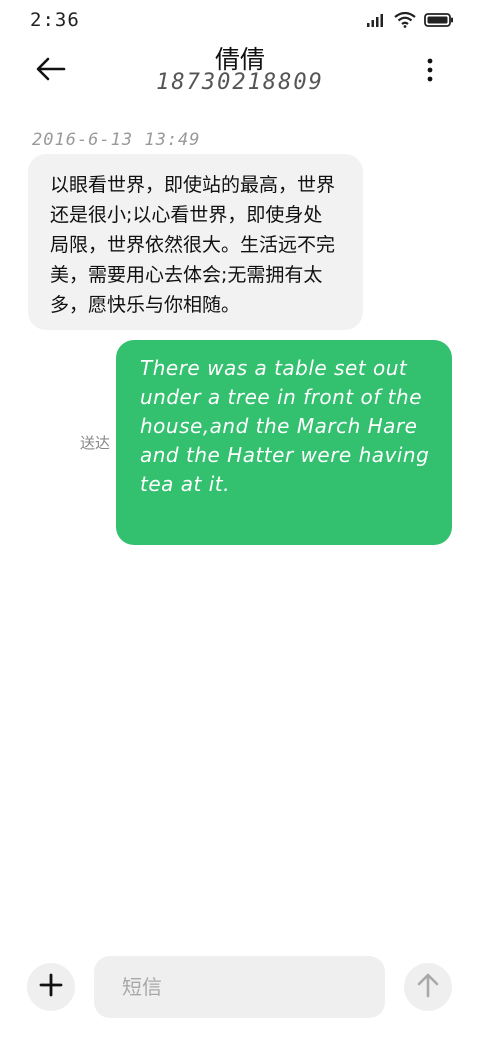 This screenshot has height=1040, width=480. Describe the element at coordinates (55, 20) in the screenshot. I see `status-time: 2:36` at that location.